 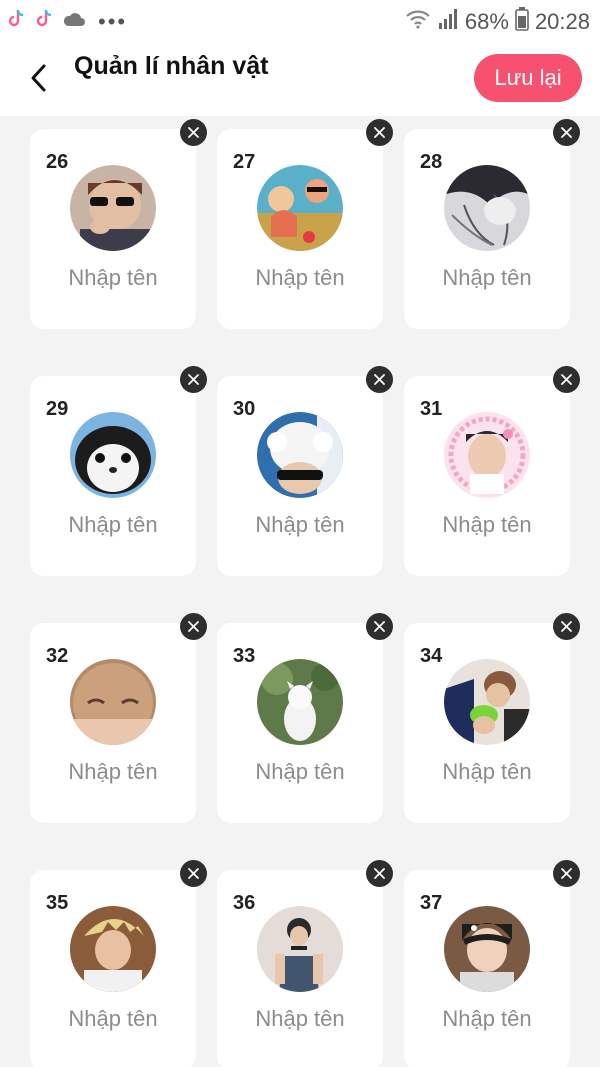 I want to click on character-card: 34 Nhập tên, so click(x=487, y=723).